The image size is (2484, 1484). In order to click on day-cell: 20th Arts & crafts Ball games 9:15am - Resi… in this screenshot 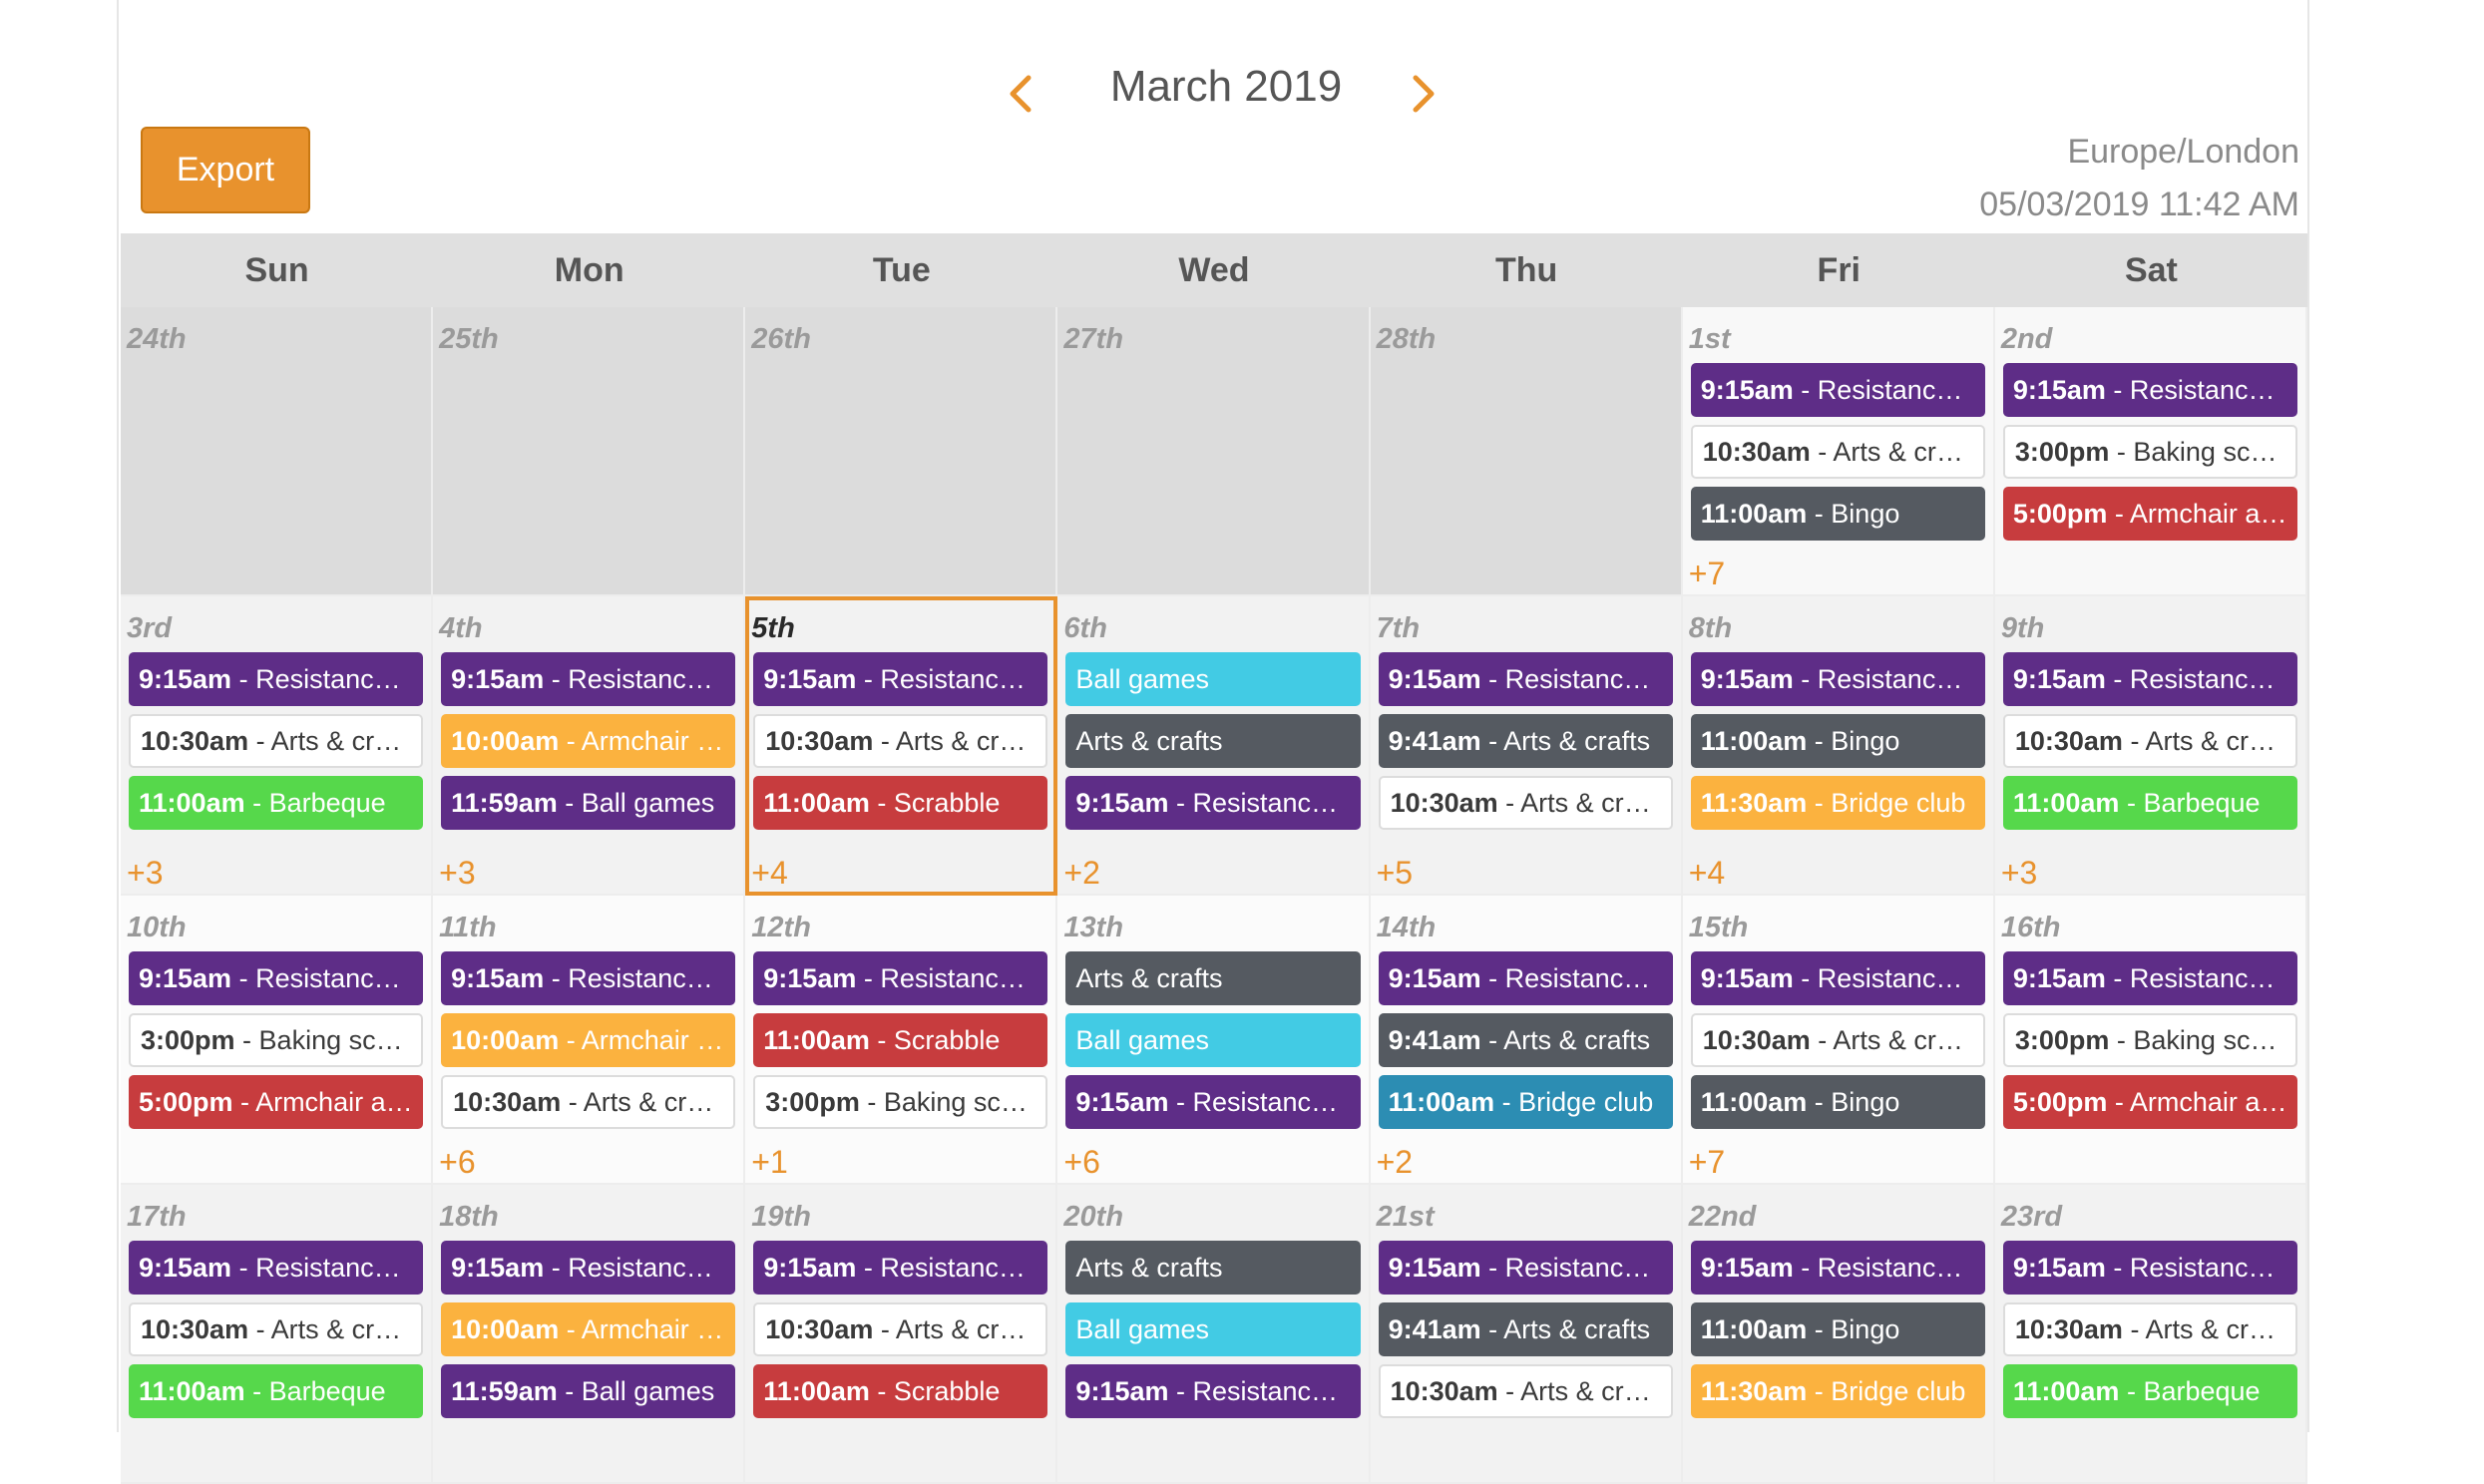, I will do `click(1214, 1334)`.